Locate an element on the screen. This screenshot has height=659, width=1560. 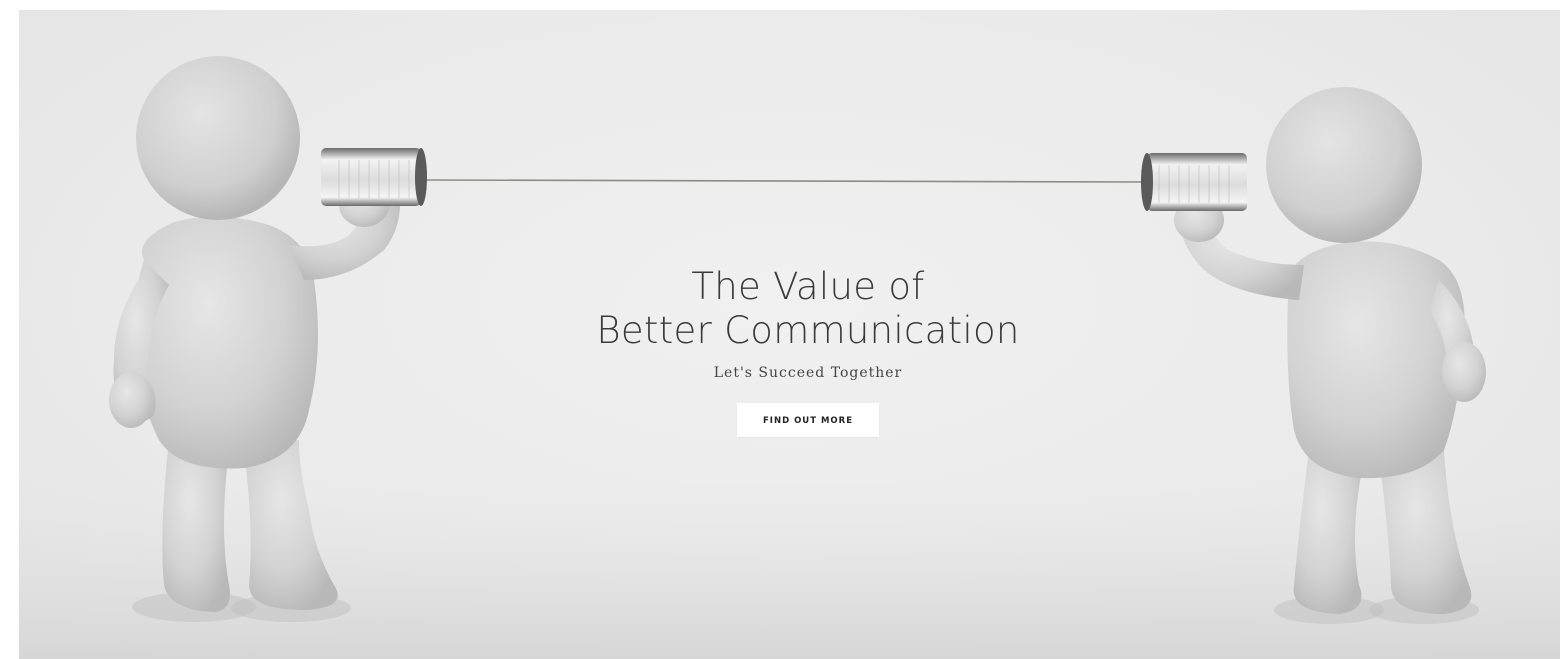
hero-subtitle: Let's Succeed Together is located at coordinates (808, 373).